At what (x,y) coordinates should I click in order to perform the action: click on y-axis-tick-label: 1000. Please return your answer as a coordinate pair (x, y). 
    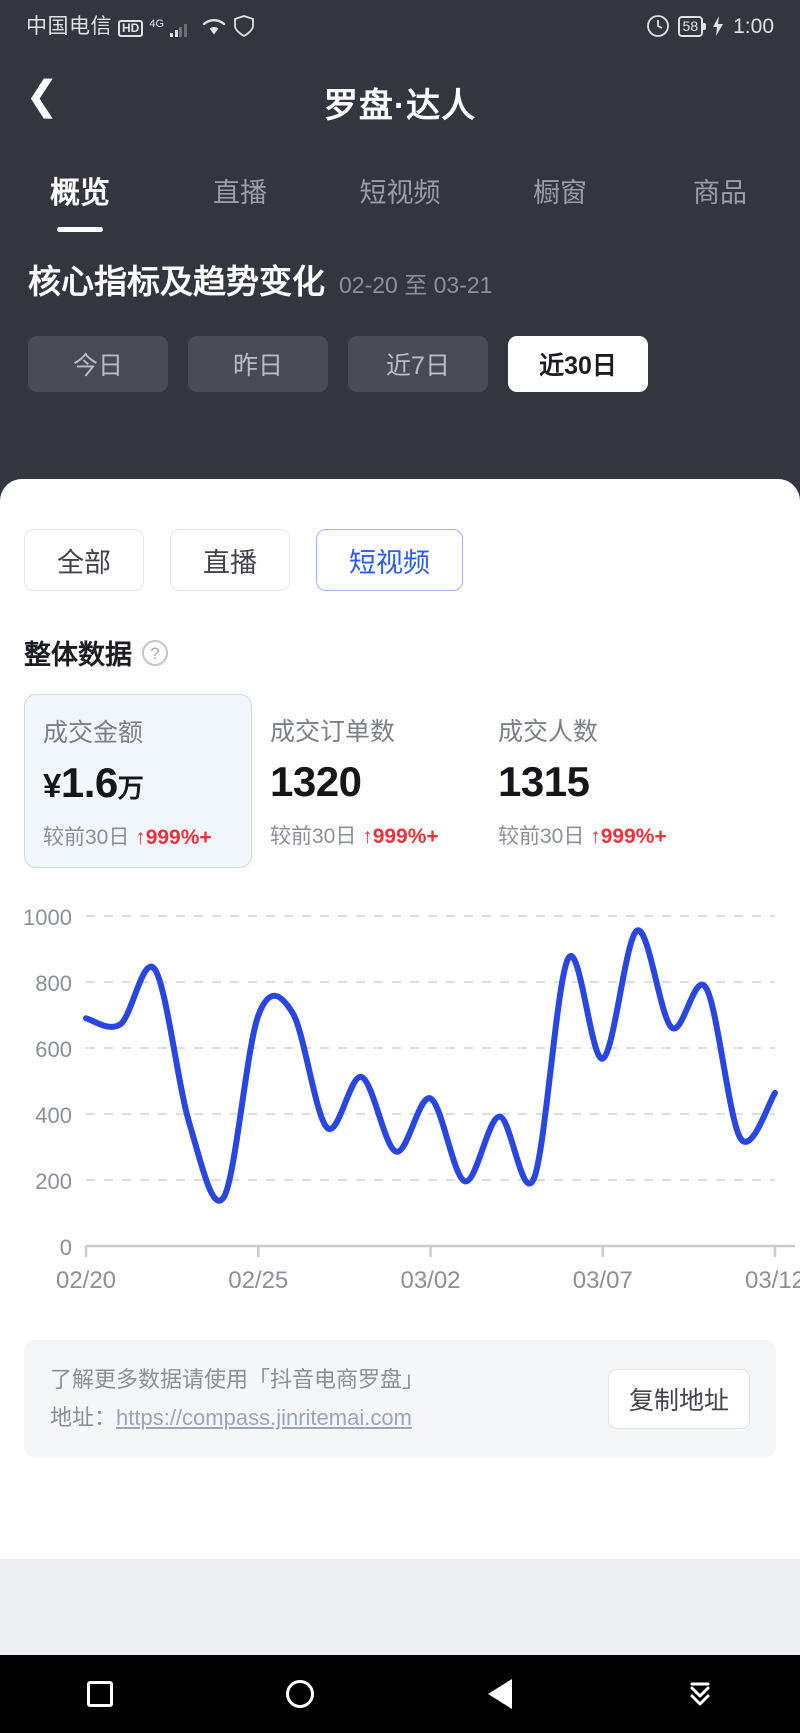
    Looking at the image, I should click on (47, 917).